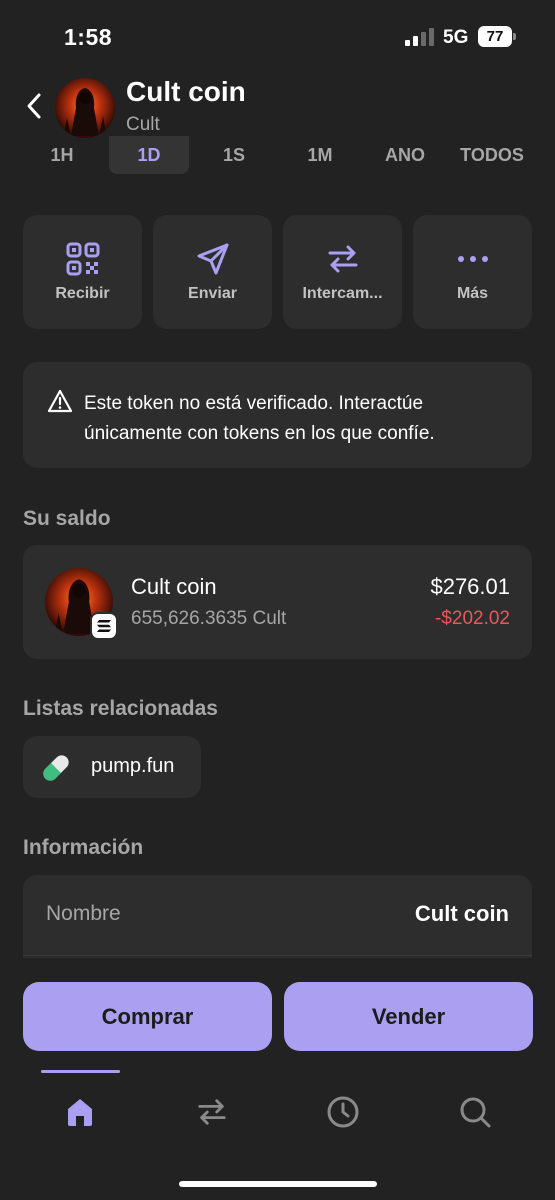  Describe the element at coordinates (104, 626) in the screenshot. I see `solana-icon` at that location.